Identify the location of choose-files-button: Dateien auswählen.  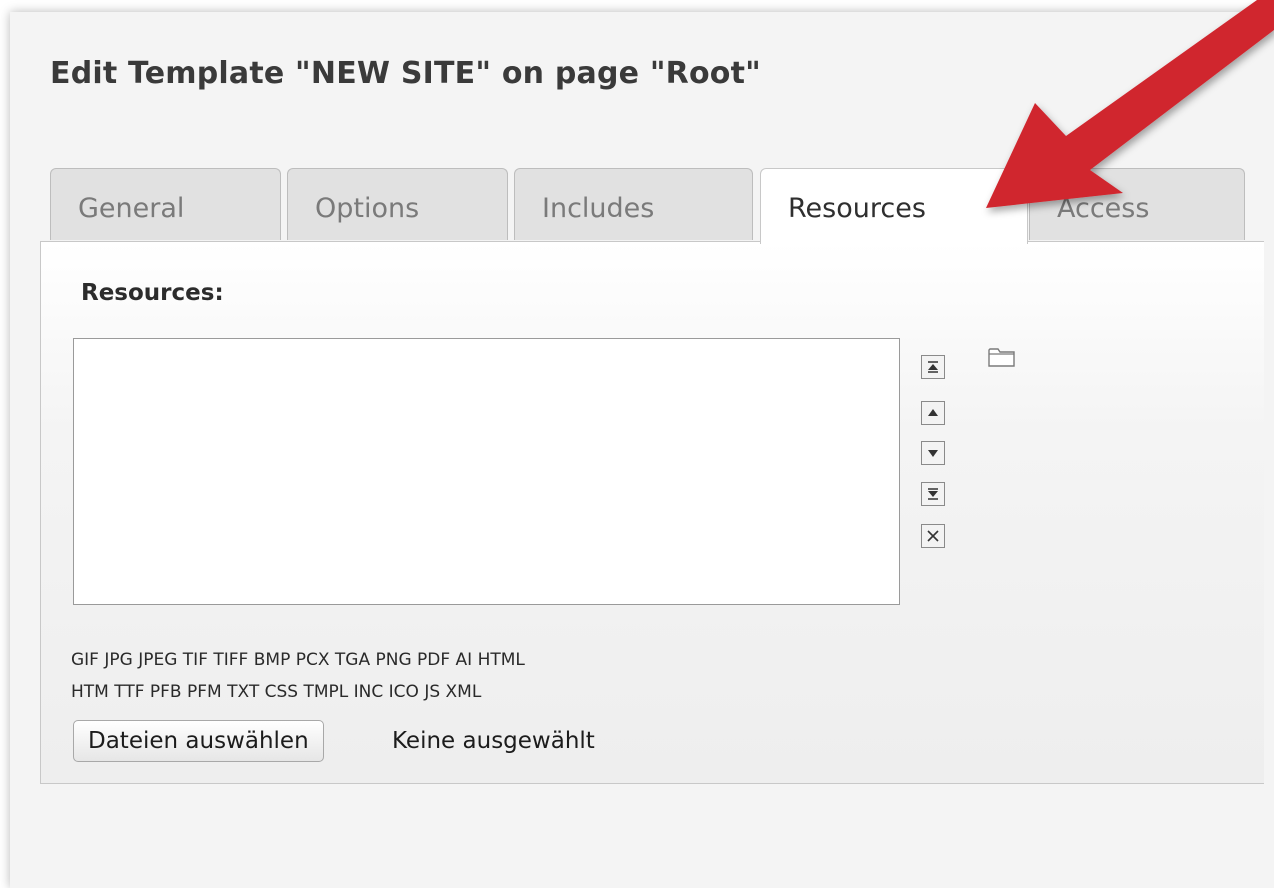
(198, 741).